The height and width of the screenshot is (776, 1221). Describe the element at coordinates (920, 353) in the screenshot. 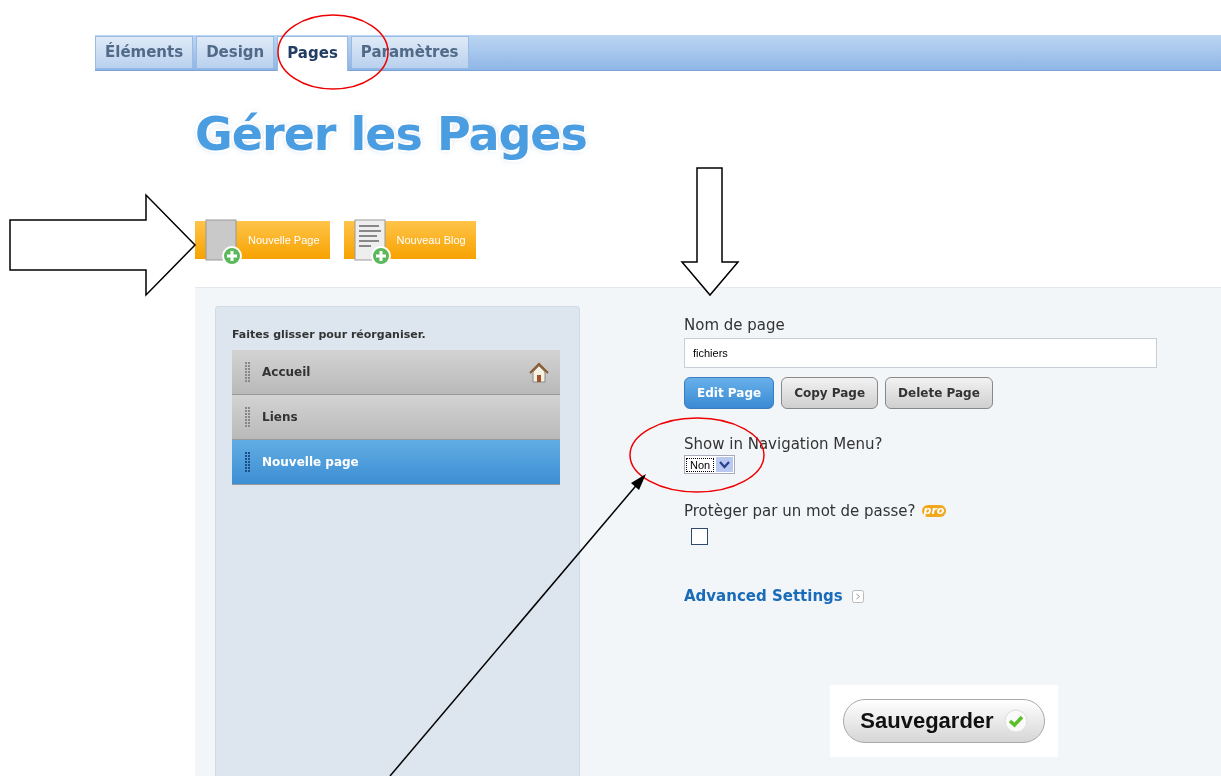

I see `input-field: fichiers` at that location.